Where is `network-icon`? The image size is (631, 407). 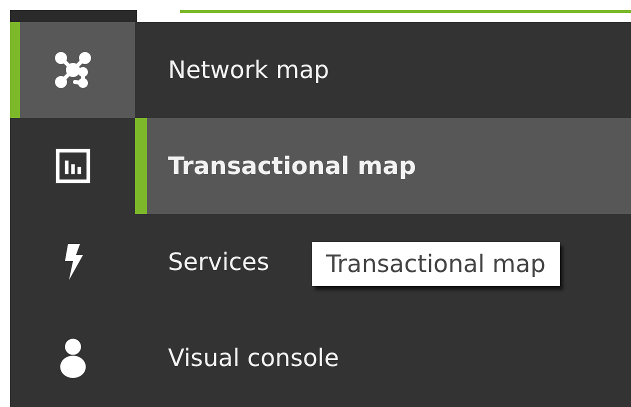
network-icon is located at coordinates (72, 70).